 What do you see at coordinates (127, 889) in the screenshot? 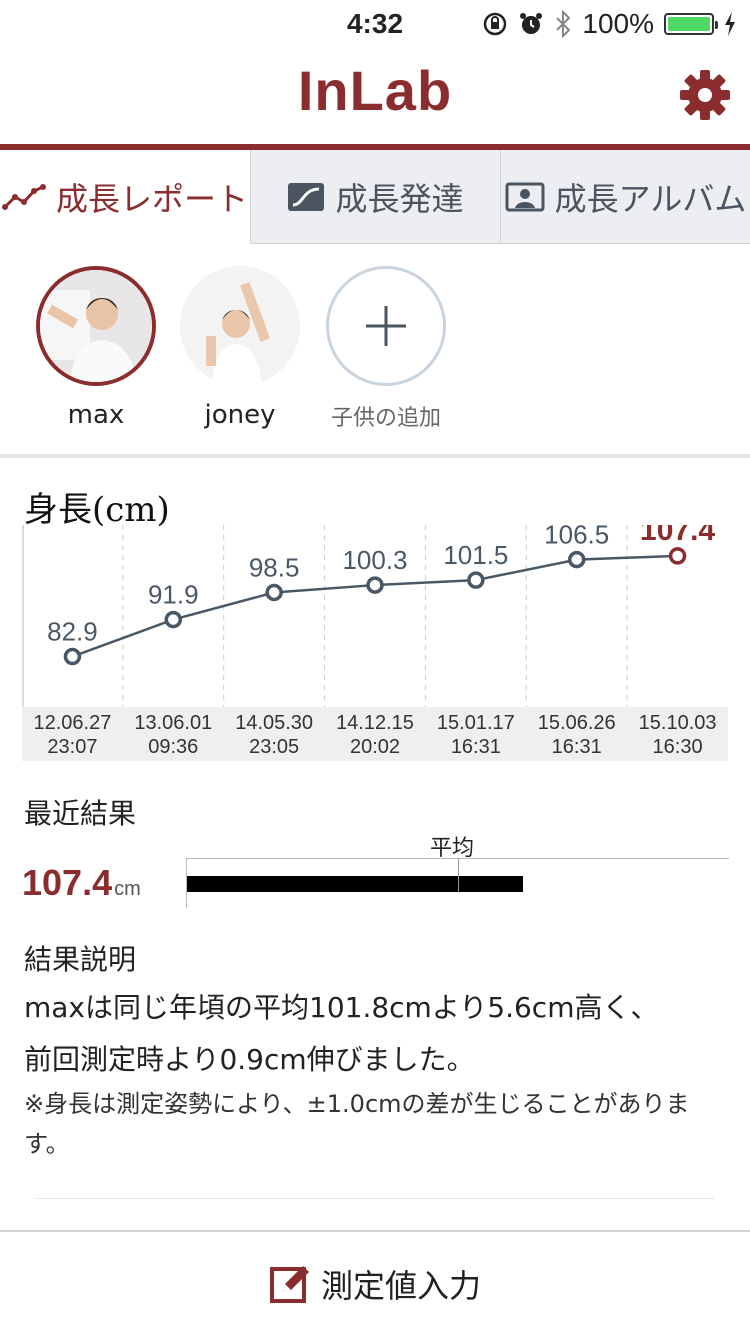
I see `recent-value-unit: cm` at bounding box center [127, 889].